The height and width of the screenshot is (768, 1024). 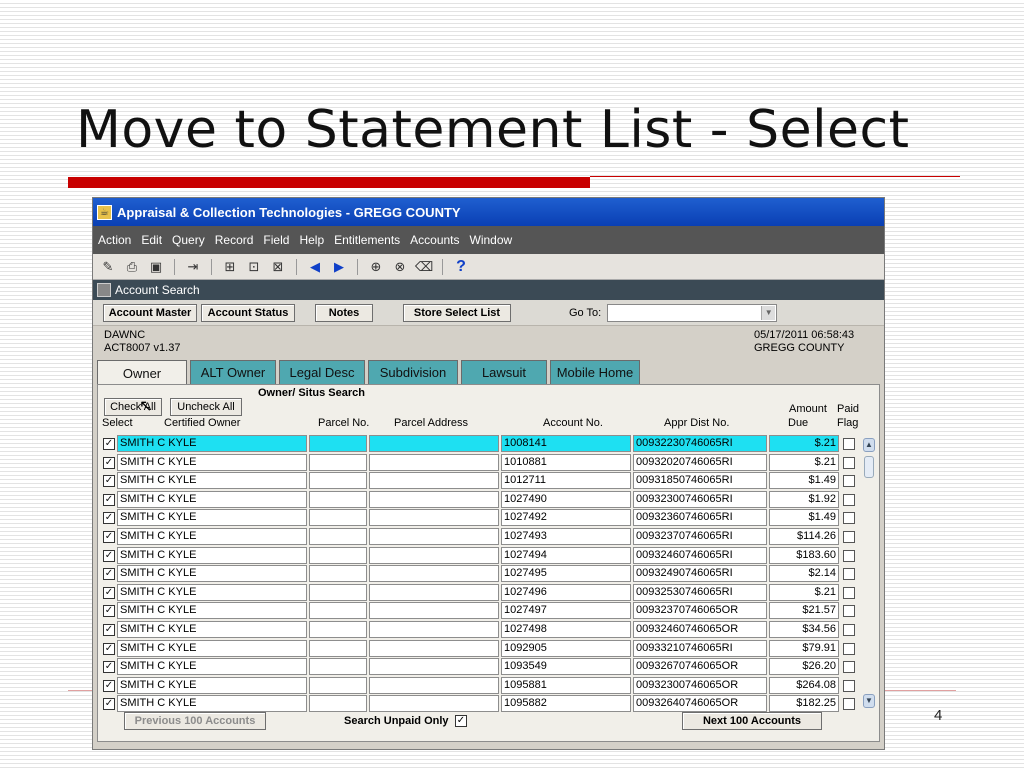 I want to click on appr-dist-no-cell: 00932360746065RI, so click(x=700, y=518).